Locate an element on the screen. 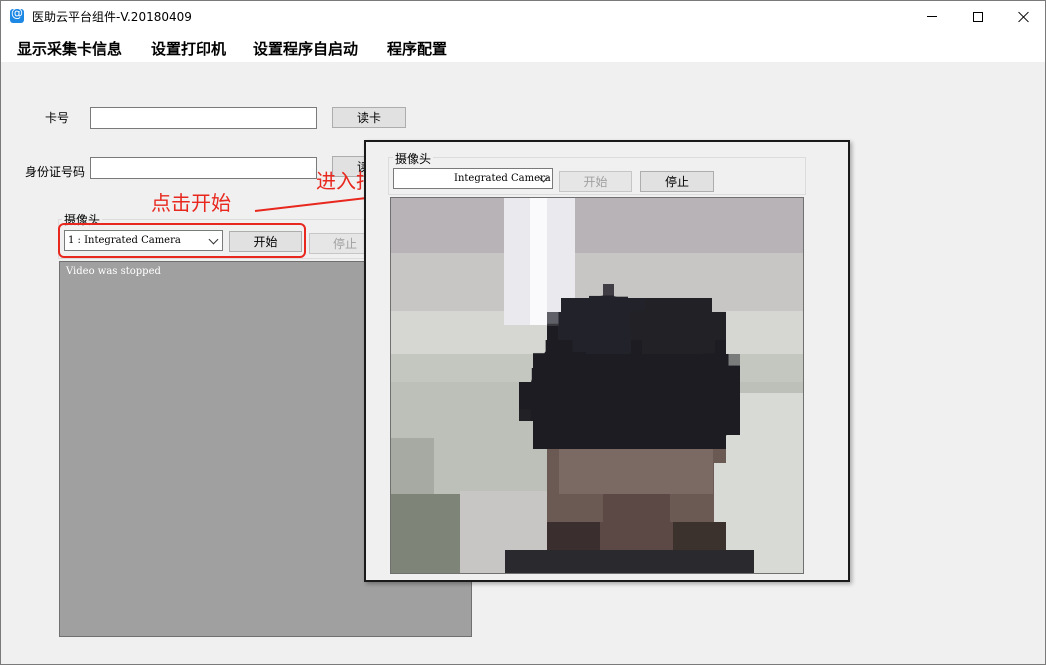 This screenshot has height=665, width=1046. app-icon is located at coordinates (17, 14).